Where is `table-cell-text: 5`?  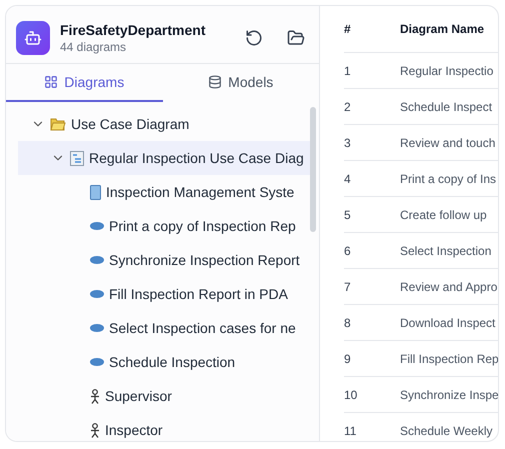
table-cell-text: 5 is located at coordinates (348, 215).